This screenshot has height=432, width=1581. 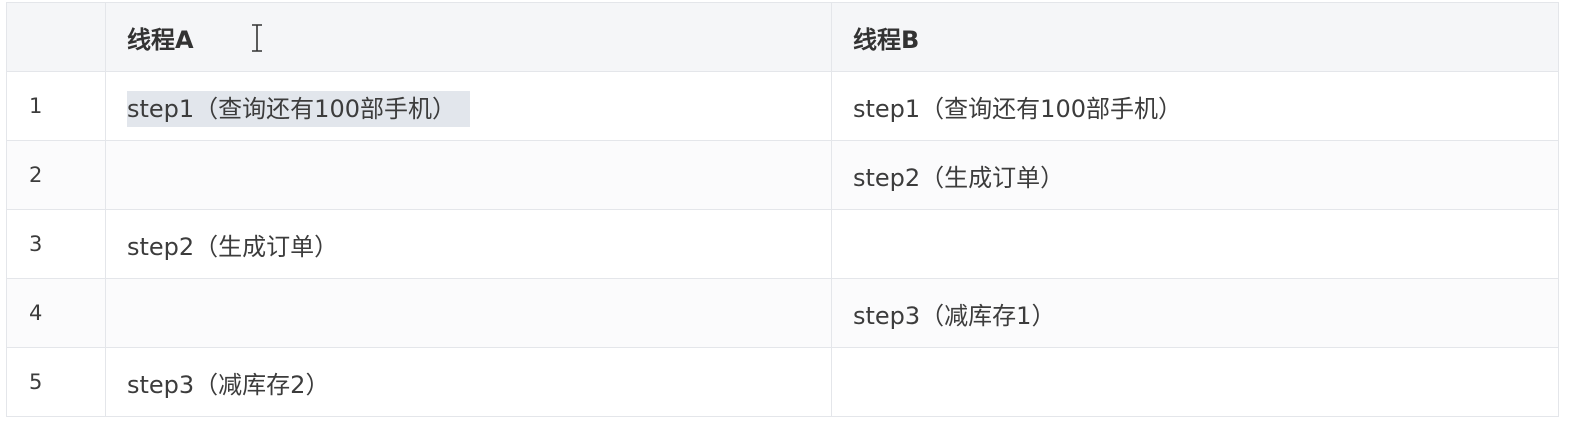 What do you see at coordinates (1195, 106) in the screenshot?
I see `cell-thread-b: step1（查询还有100部手机）` at bounding box center [1195, 106].